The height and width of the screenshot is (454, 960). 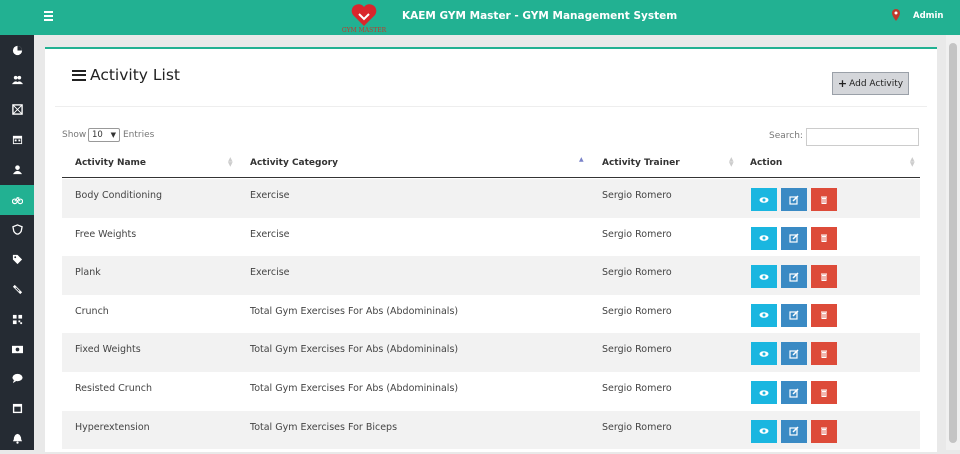 What do you see at coordinates (135, 75) in the screenshot?
I see `page-title-text: Activity List` at bounding box center [135, 75].